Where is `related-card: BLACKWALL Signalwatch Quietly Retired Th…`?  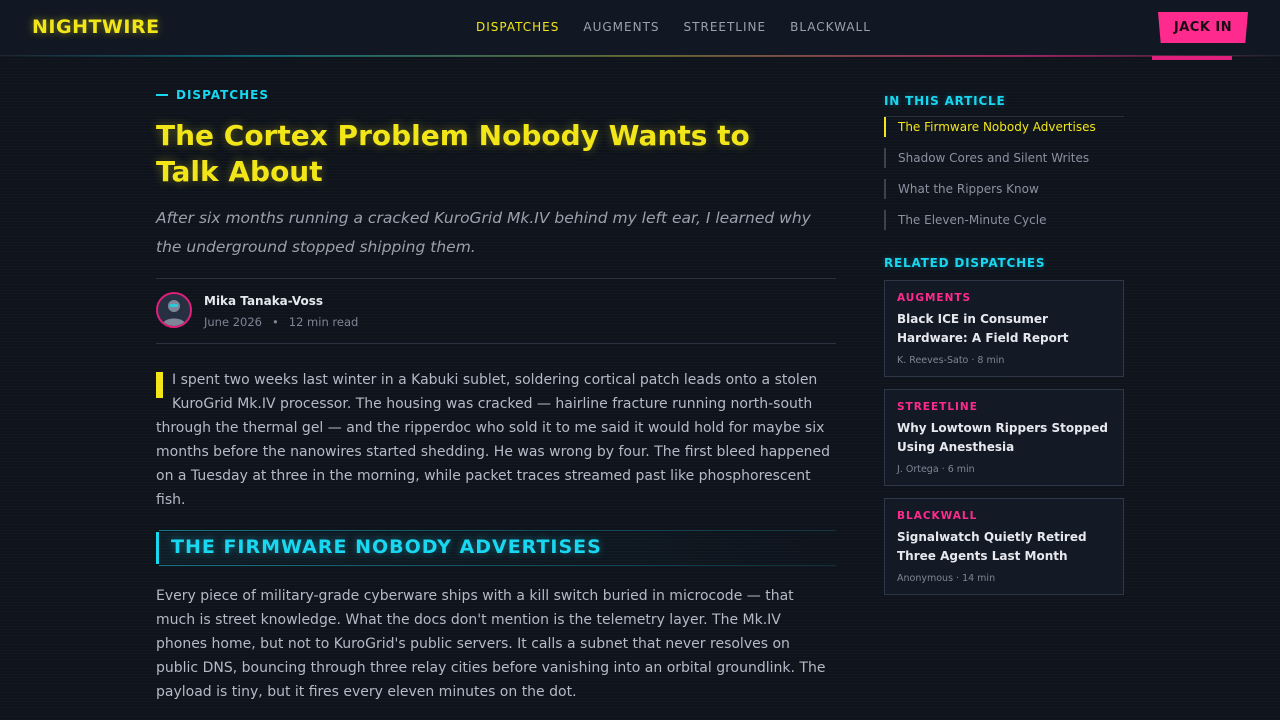
related-card: BLACKWALL Signalwatch Quietly Retired Th… is located at coordinates (1004, 546).